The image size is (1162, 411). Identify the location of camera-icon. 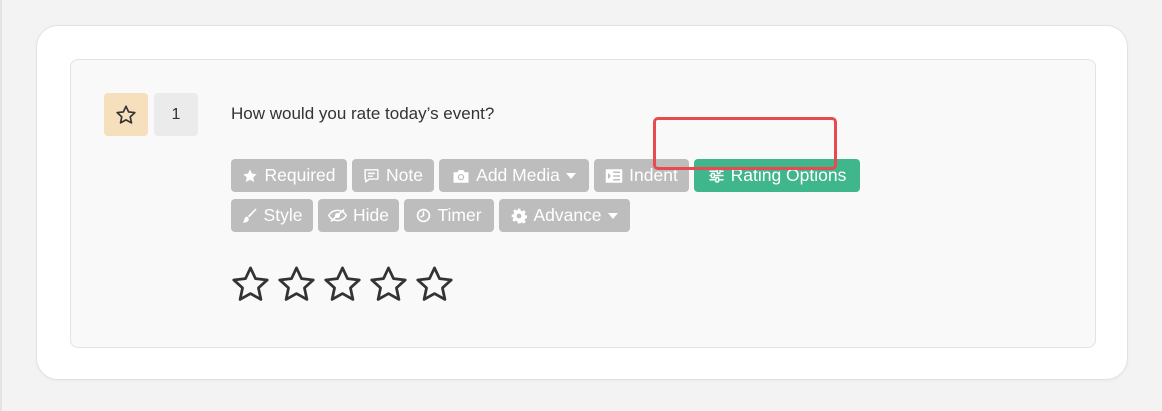
(461, 176).